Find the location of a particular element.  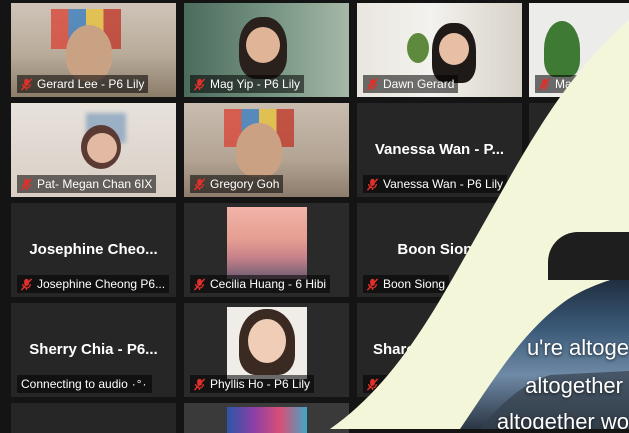

participant-display-name: Boon Siong is located at coordinates (439, 249).